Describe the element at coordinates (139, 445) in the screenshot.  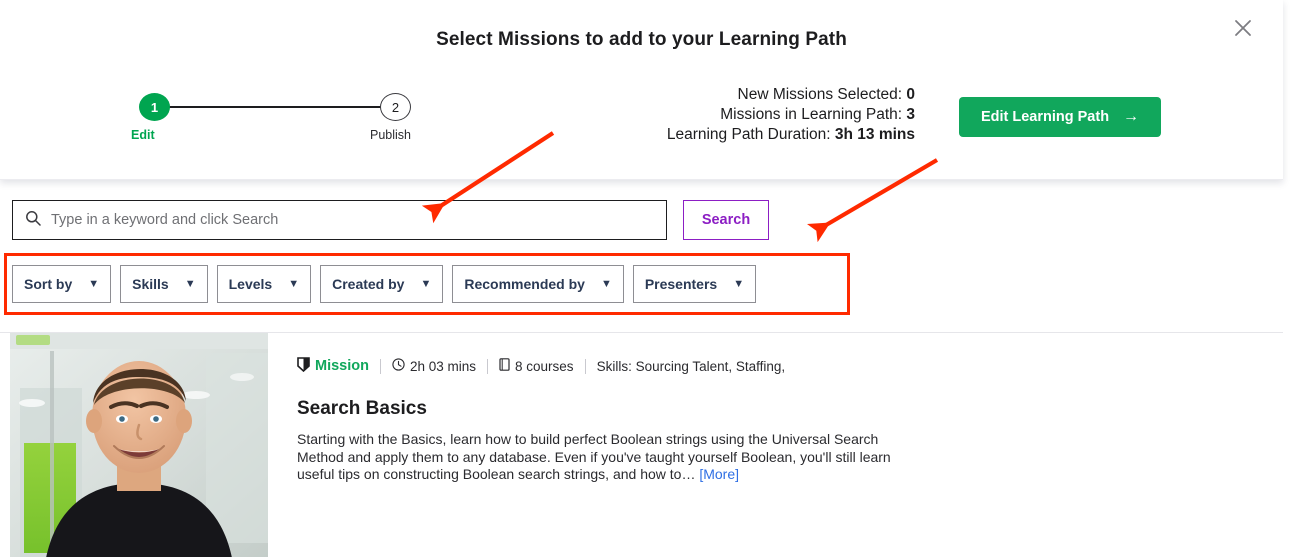
I see `mission-thumbnail` at that location.